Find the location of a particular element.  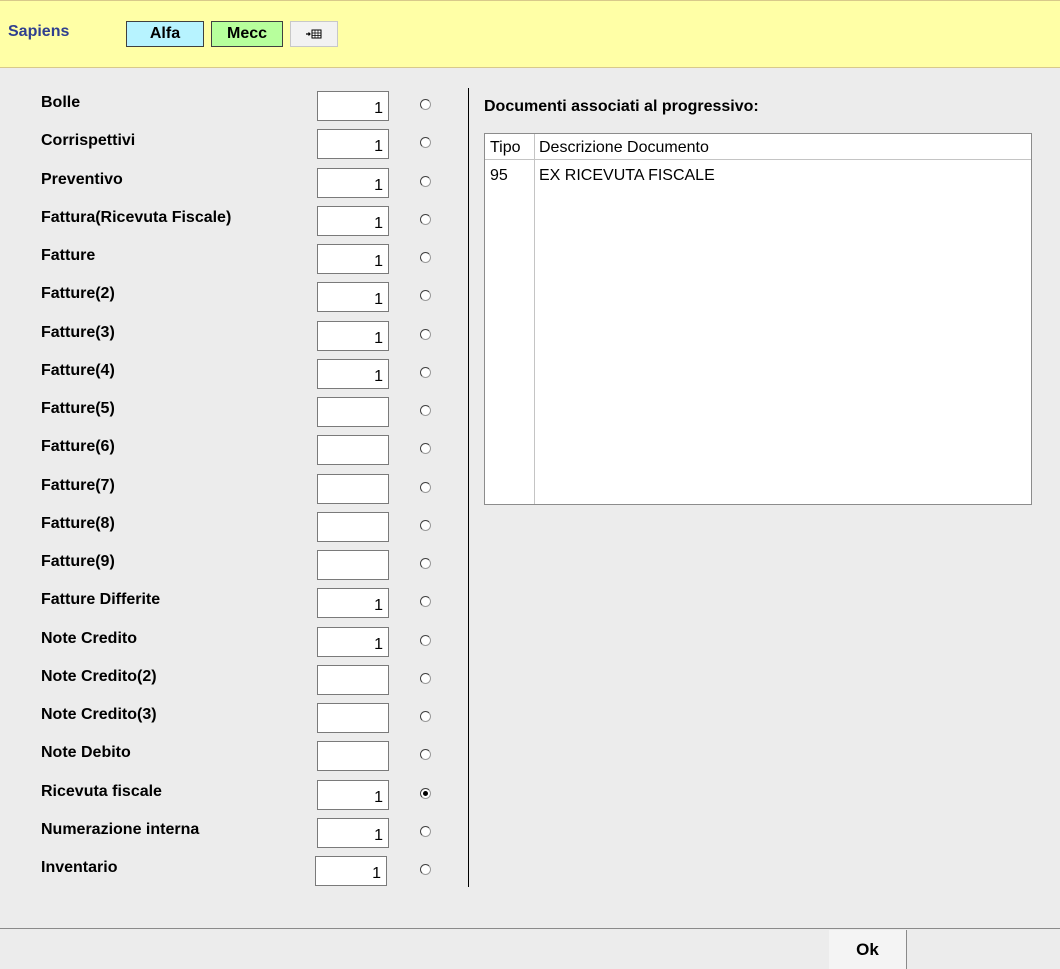

row-label: Fatture is located at coordinates (68, 255).